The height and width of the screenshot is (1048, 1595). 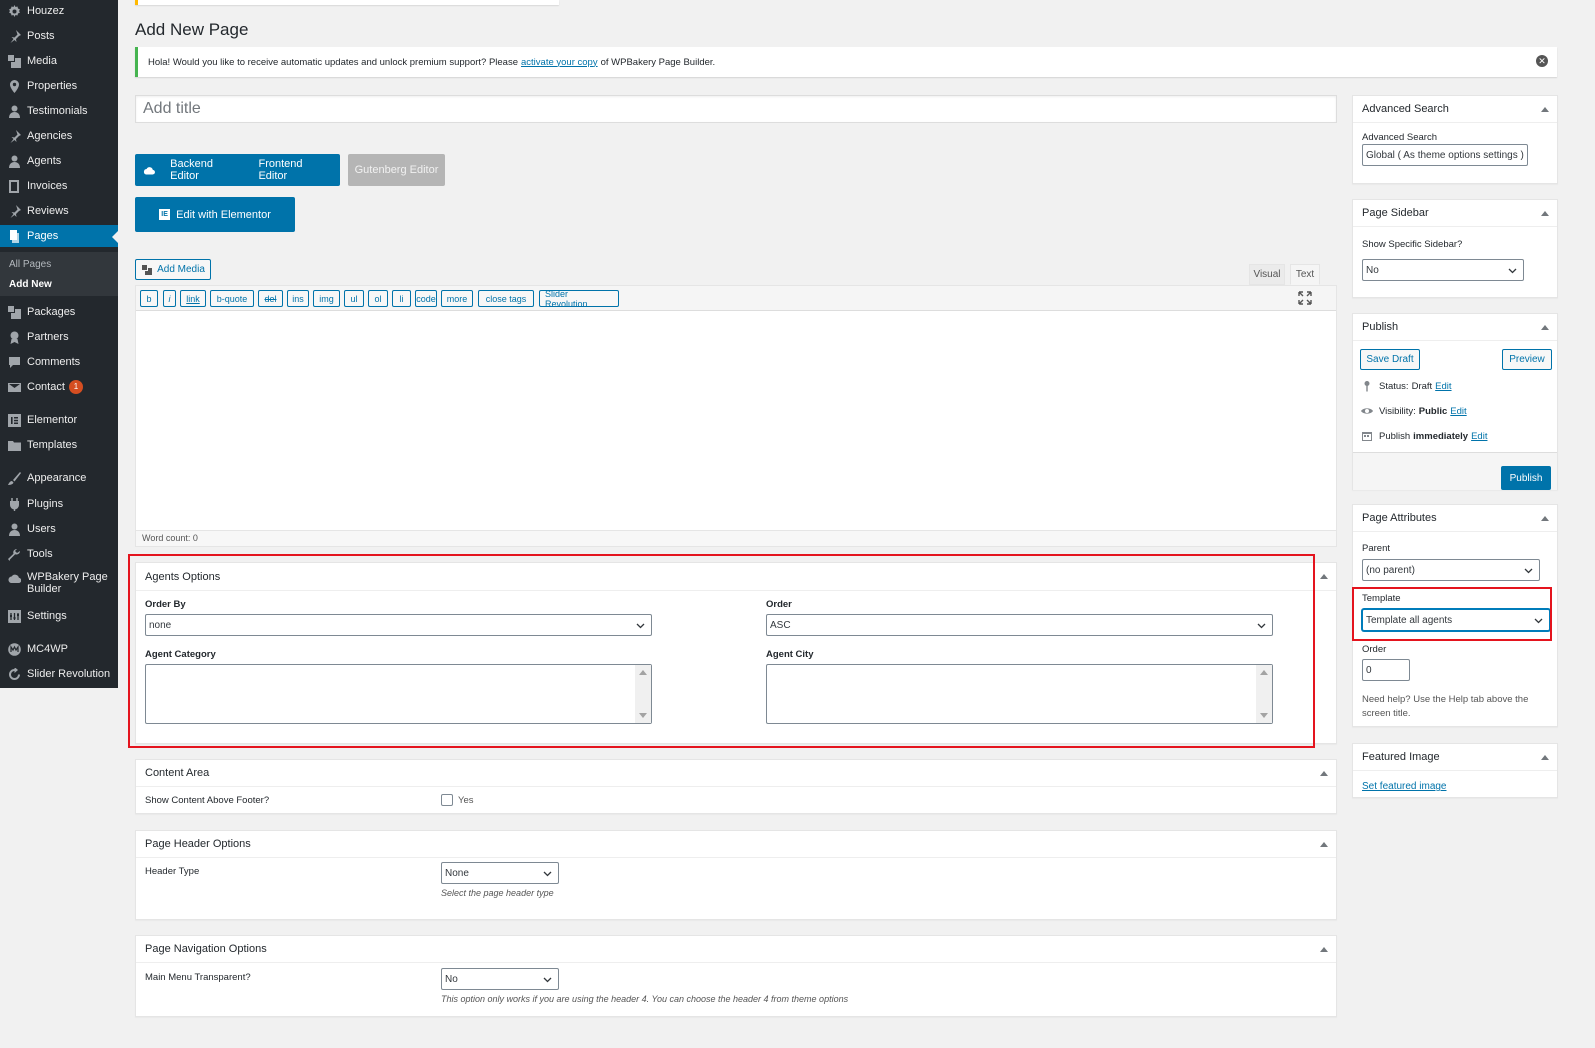 What do you see at coordinates (298, 298) in the screenshot?
I see `quicktag-ins-button: ins` at bounding box center [298, 298].